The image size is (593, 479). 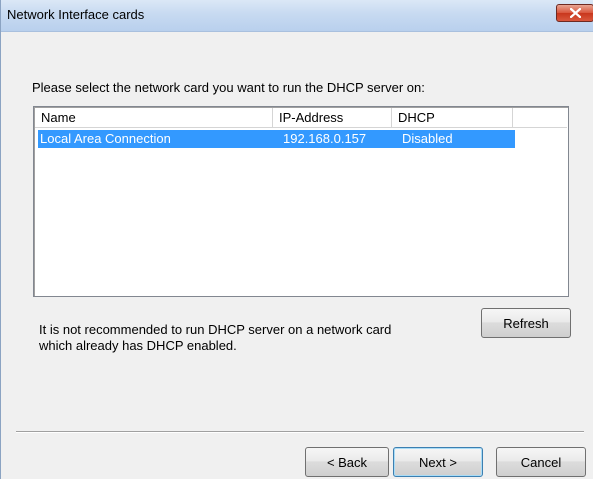 What do you see at coordinates (154, 117) in the screenshot?
I see `column-header-name: Name` at bounding box center [154, 117].